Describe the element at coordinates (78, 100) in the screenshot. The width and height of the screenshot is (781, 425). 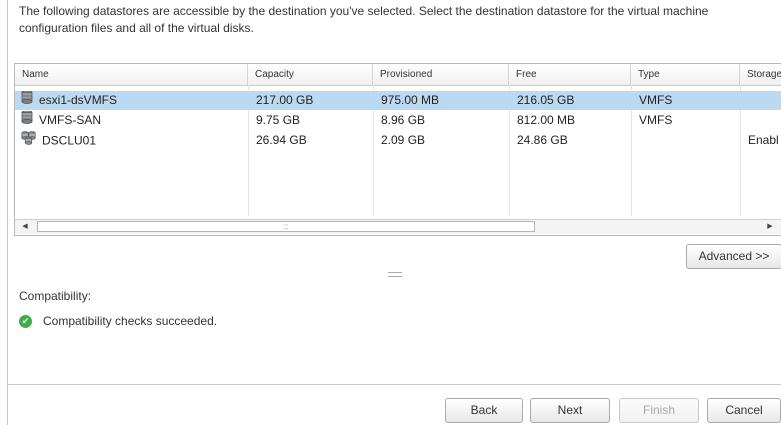
I see `datastore-name: esxi1-dsVMFS` at that location.